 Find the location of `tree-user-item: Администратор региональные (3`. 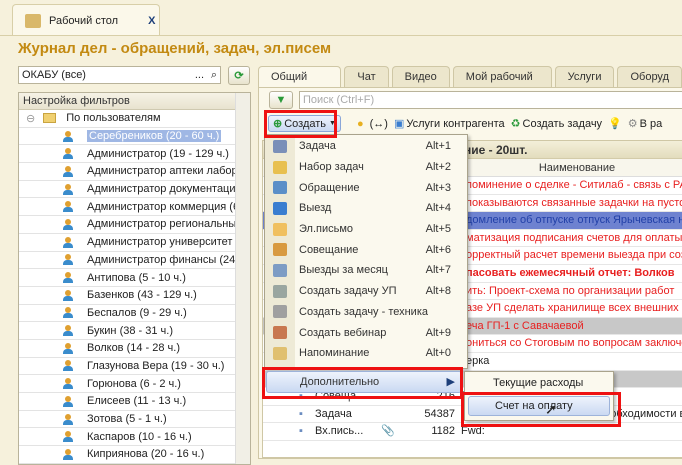

tree-user-item: Администратор региональные (3 is located at coordinates (134, 225).